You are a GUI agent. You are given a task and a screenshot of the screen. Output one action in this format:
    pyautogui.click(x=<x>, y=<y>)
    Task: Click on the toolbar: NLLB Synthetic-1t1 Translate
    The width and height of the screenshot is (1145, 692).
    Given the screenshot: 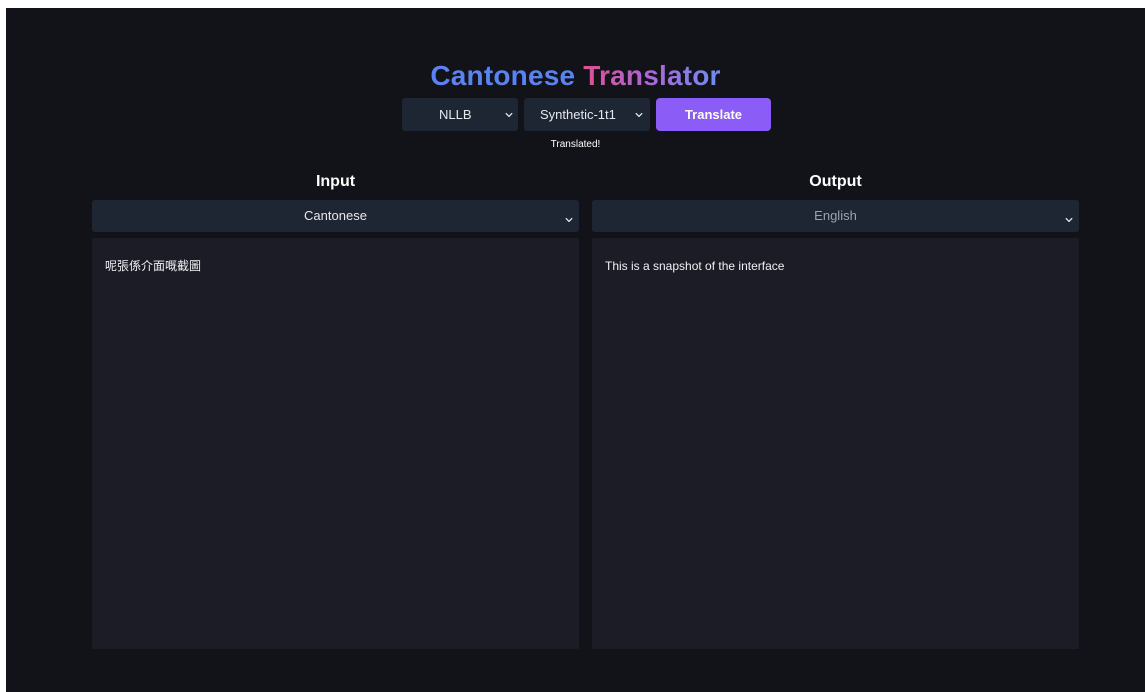 What is the action you would take?
    pyautogui.click(x=586, y=114)
    